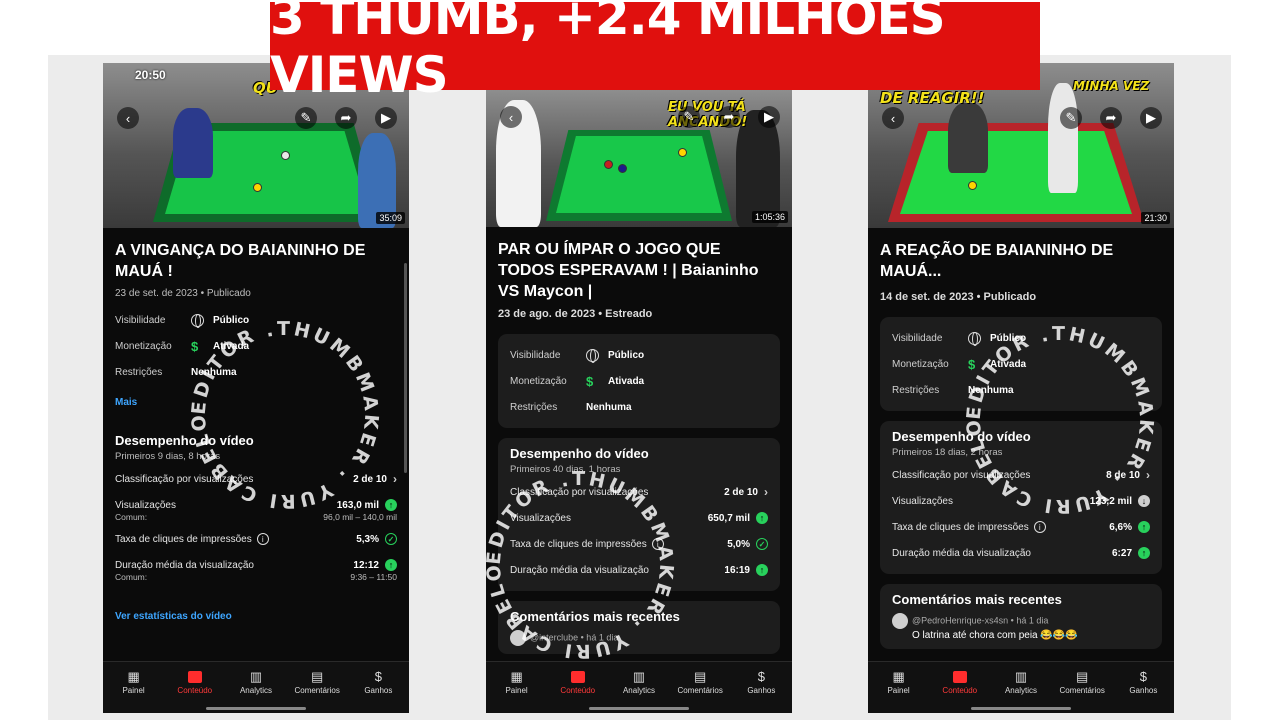  I want to click on headline-banner: 3 THUMB, +2.4 MILHÕES VIEWS, so click(655, 52).